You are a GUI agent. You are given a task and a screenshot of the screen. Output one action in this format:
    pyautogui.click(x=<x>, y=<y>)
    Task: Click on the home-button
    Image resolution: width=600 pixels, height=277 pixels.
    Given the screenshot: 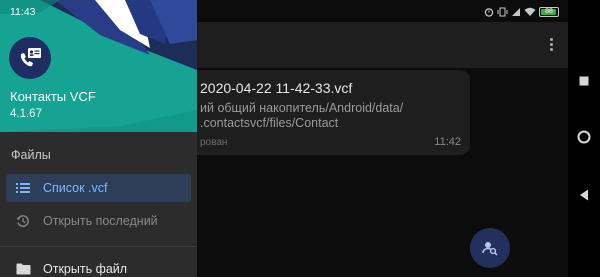 What is the action you would take?
    pyautogui.click(x=584, y=137)
    